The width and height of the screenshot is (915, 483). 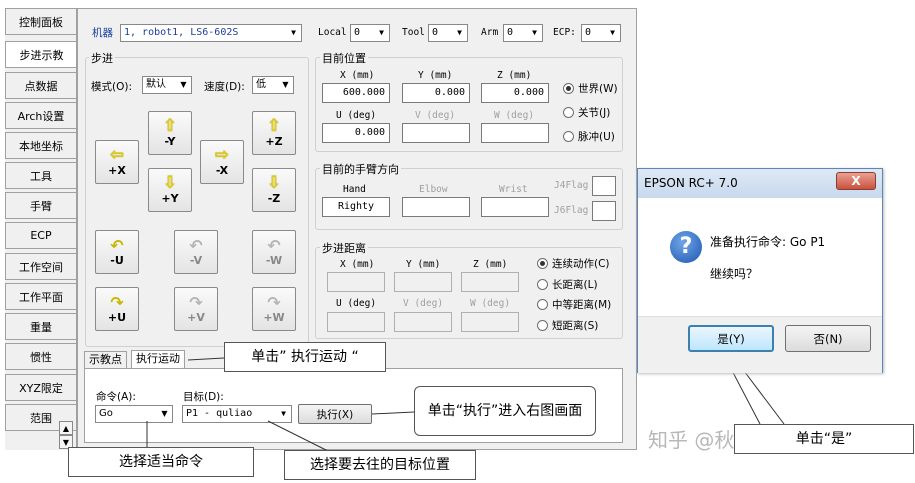 What do you see at coordinates (567, 325) in the screenshot?
I see `dist-short-radio: 短距离(S)` at bounding box center [567, 325].